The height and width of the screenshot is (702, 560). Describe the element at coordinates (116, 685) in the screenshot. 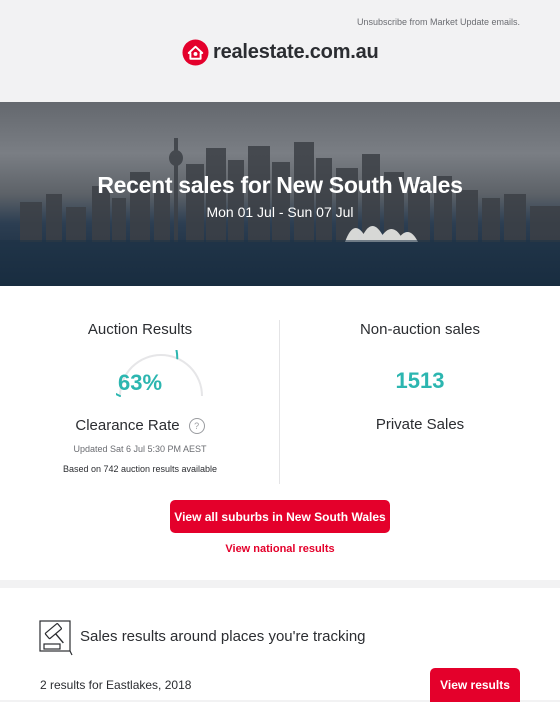

I see `results-text: 2 results for Eastlakes, 2018` at that location.